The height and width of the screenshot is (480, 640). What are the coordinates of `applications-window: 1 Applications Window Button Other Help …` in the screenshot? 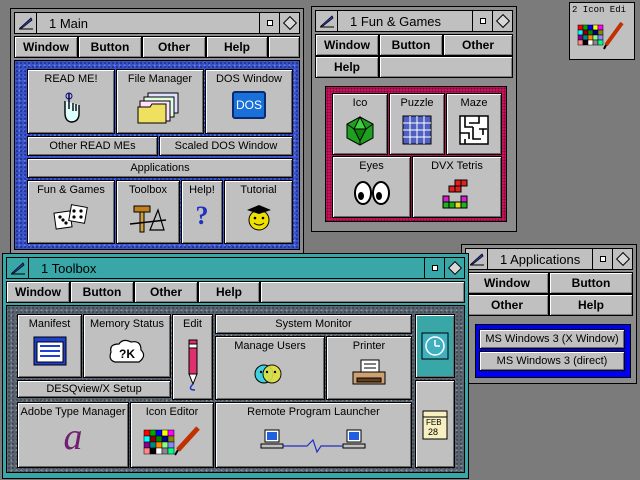 It's located at (549, 314).